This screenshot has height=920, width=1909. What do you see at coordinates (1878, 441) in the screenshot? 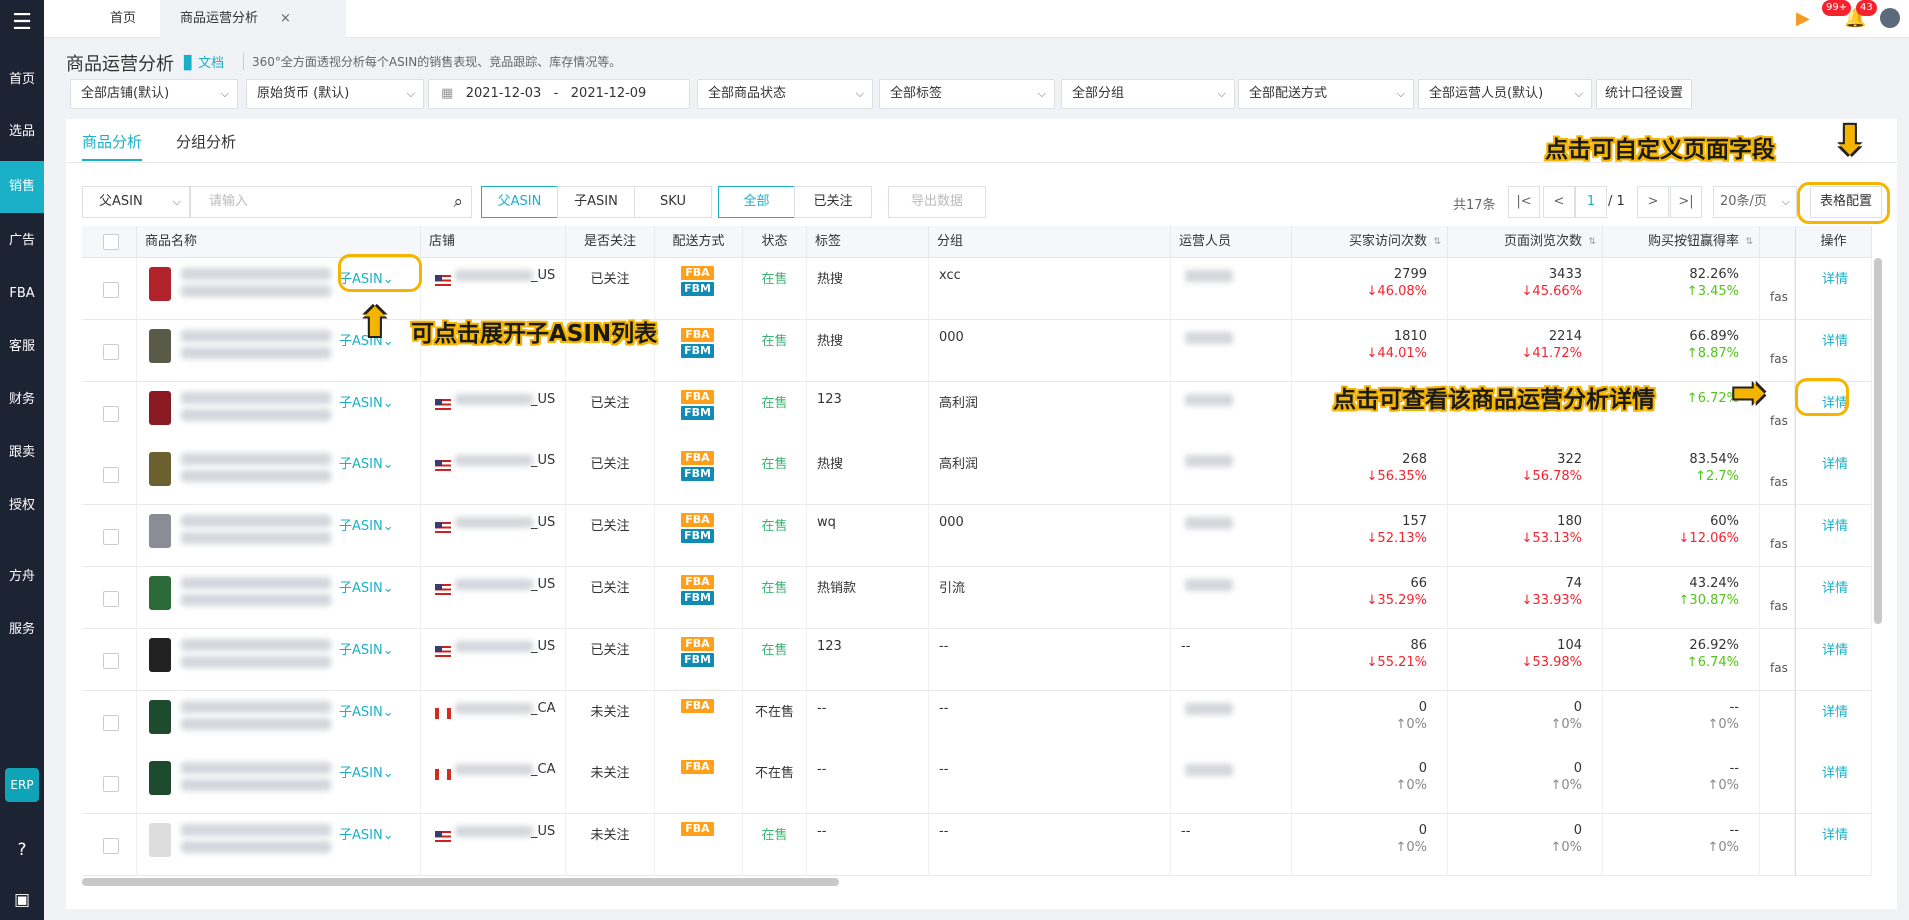
I see `vertical-scrollbar` at bounding box center [1878, 441].